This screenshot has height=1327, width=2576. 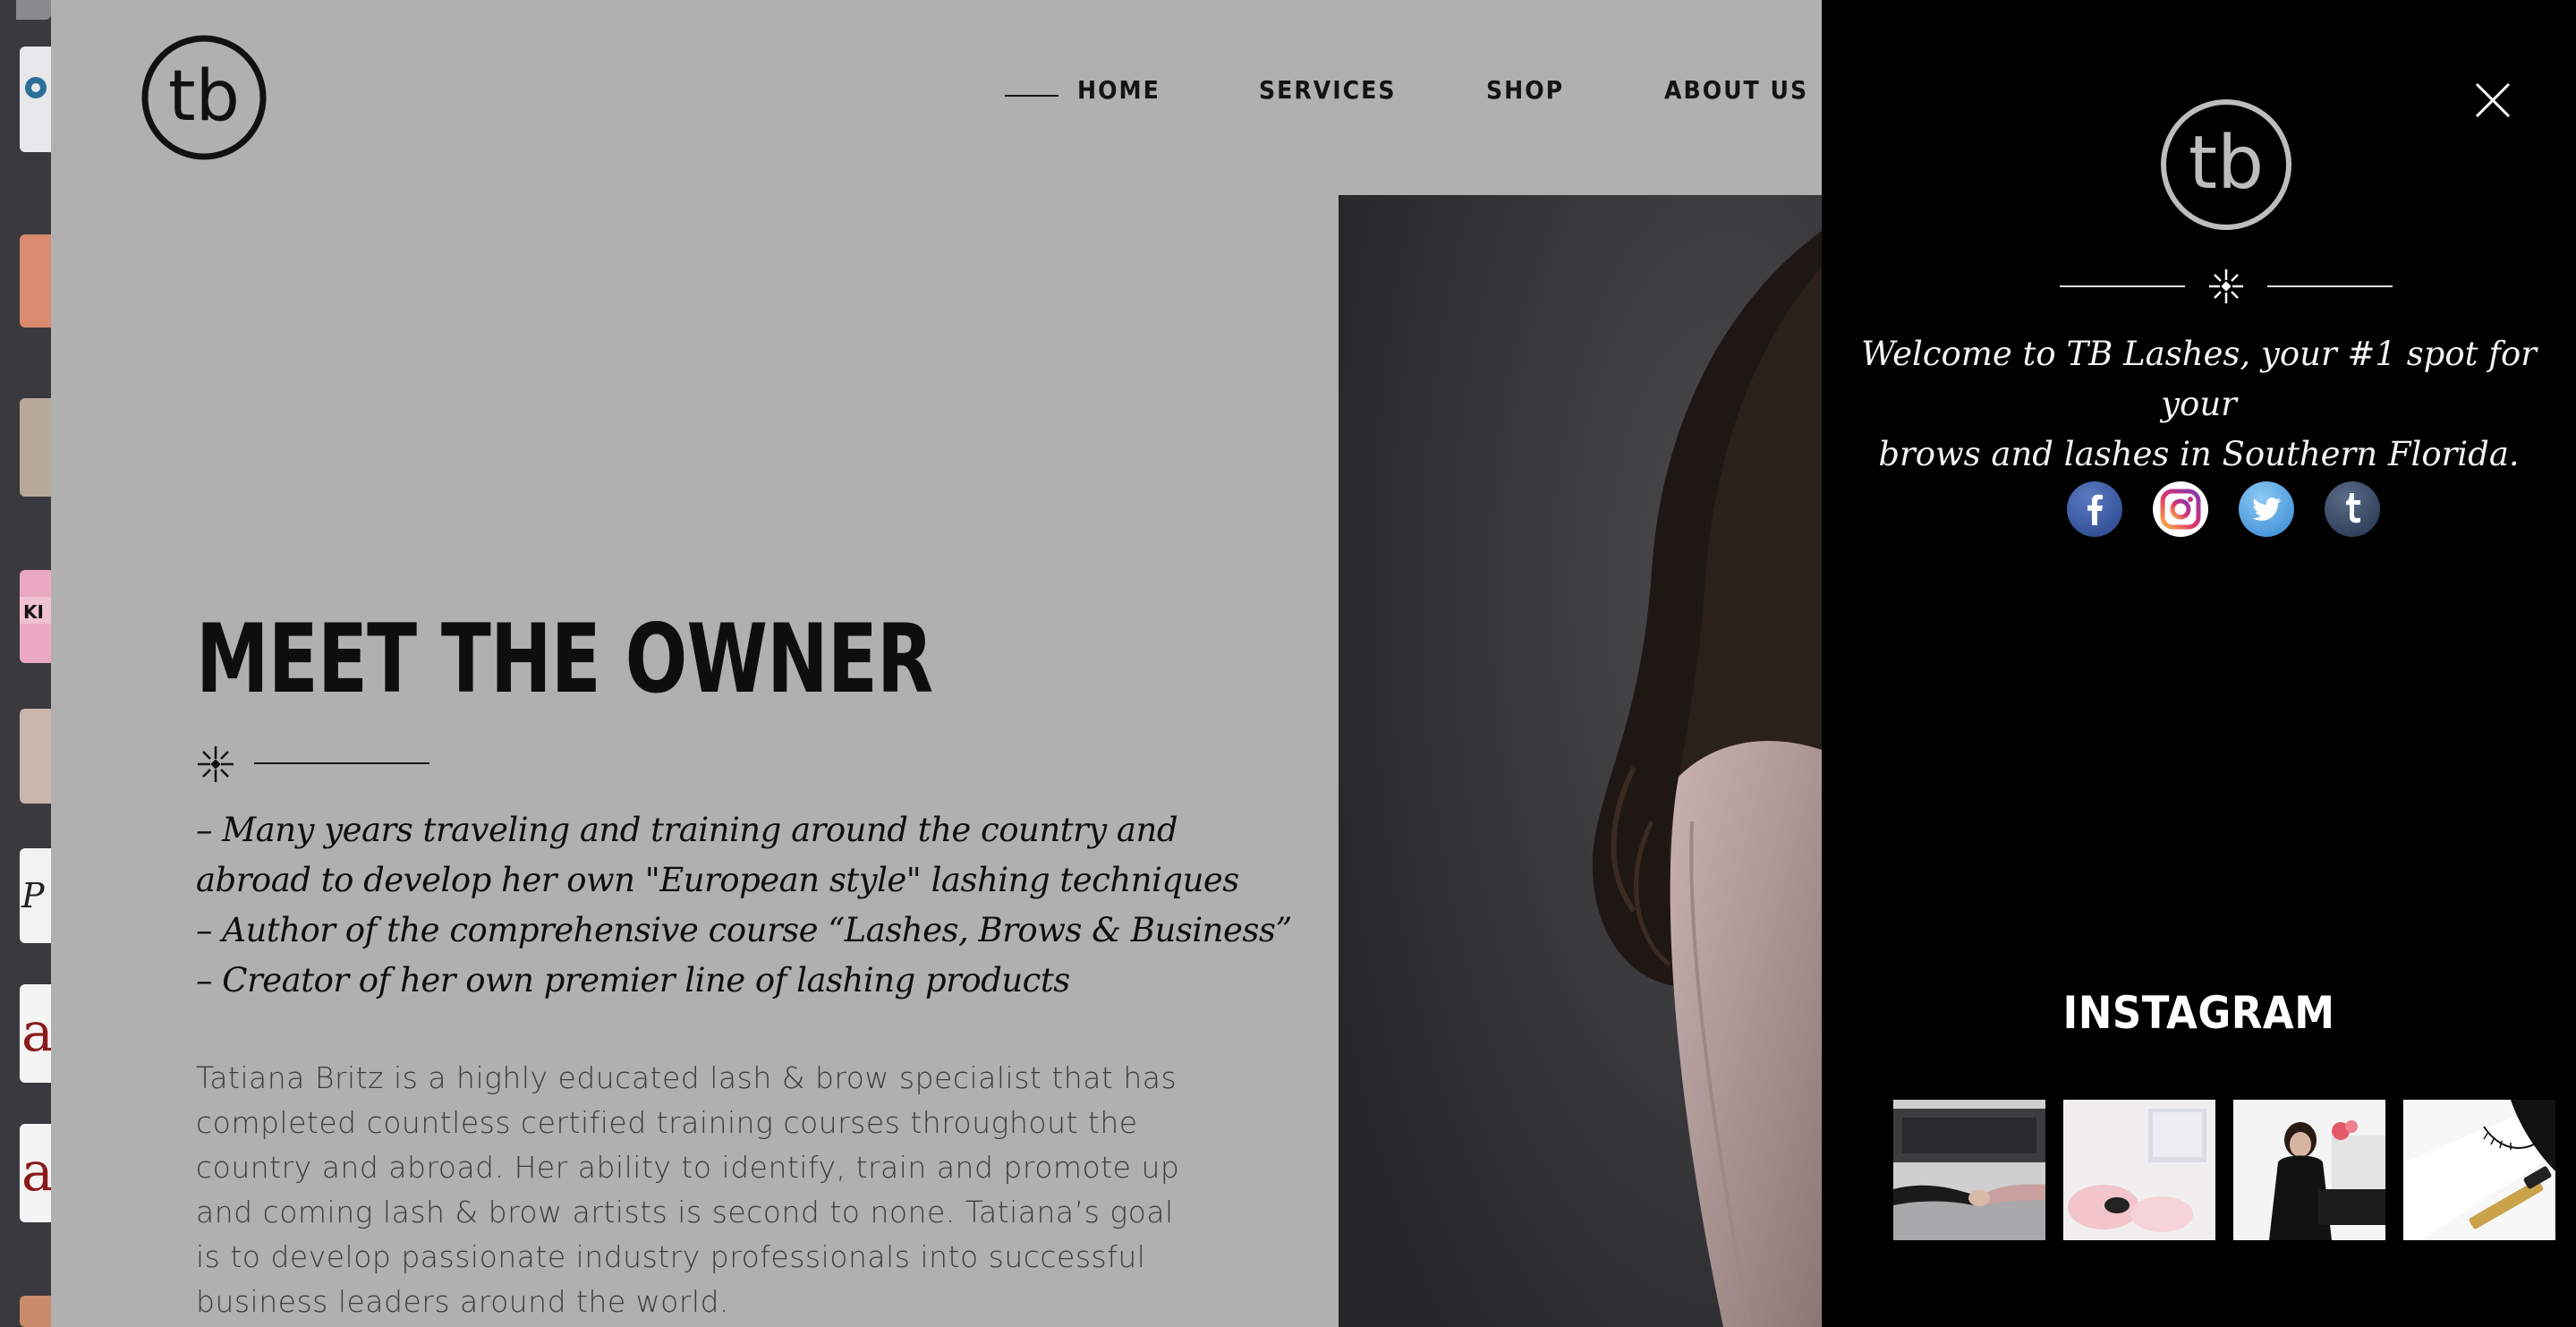 I want to click on heading-divider, so click(x=341, y=763).